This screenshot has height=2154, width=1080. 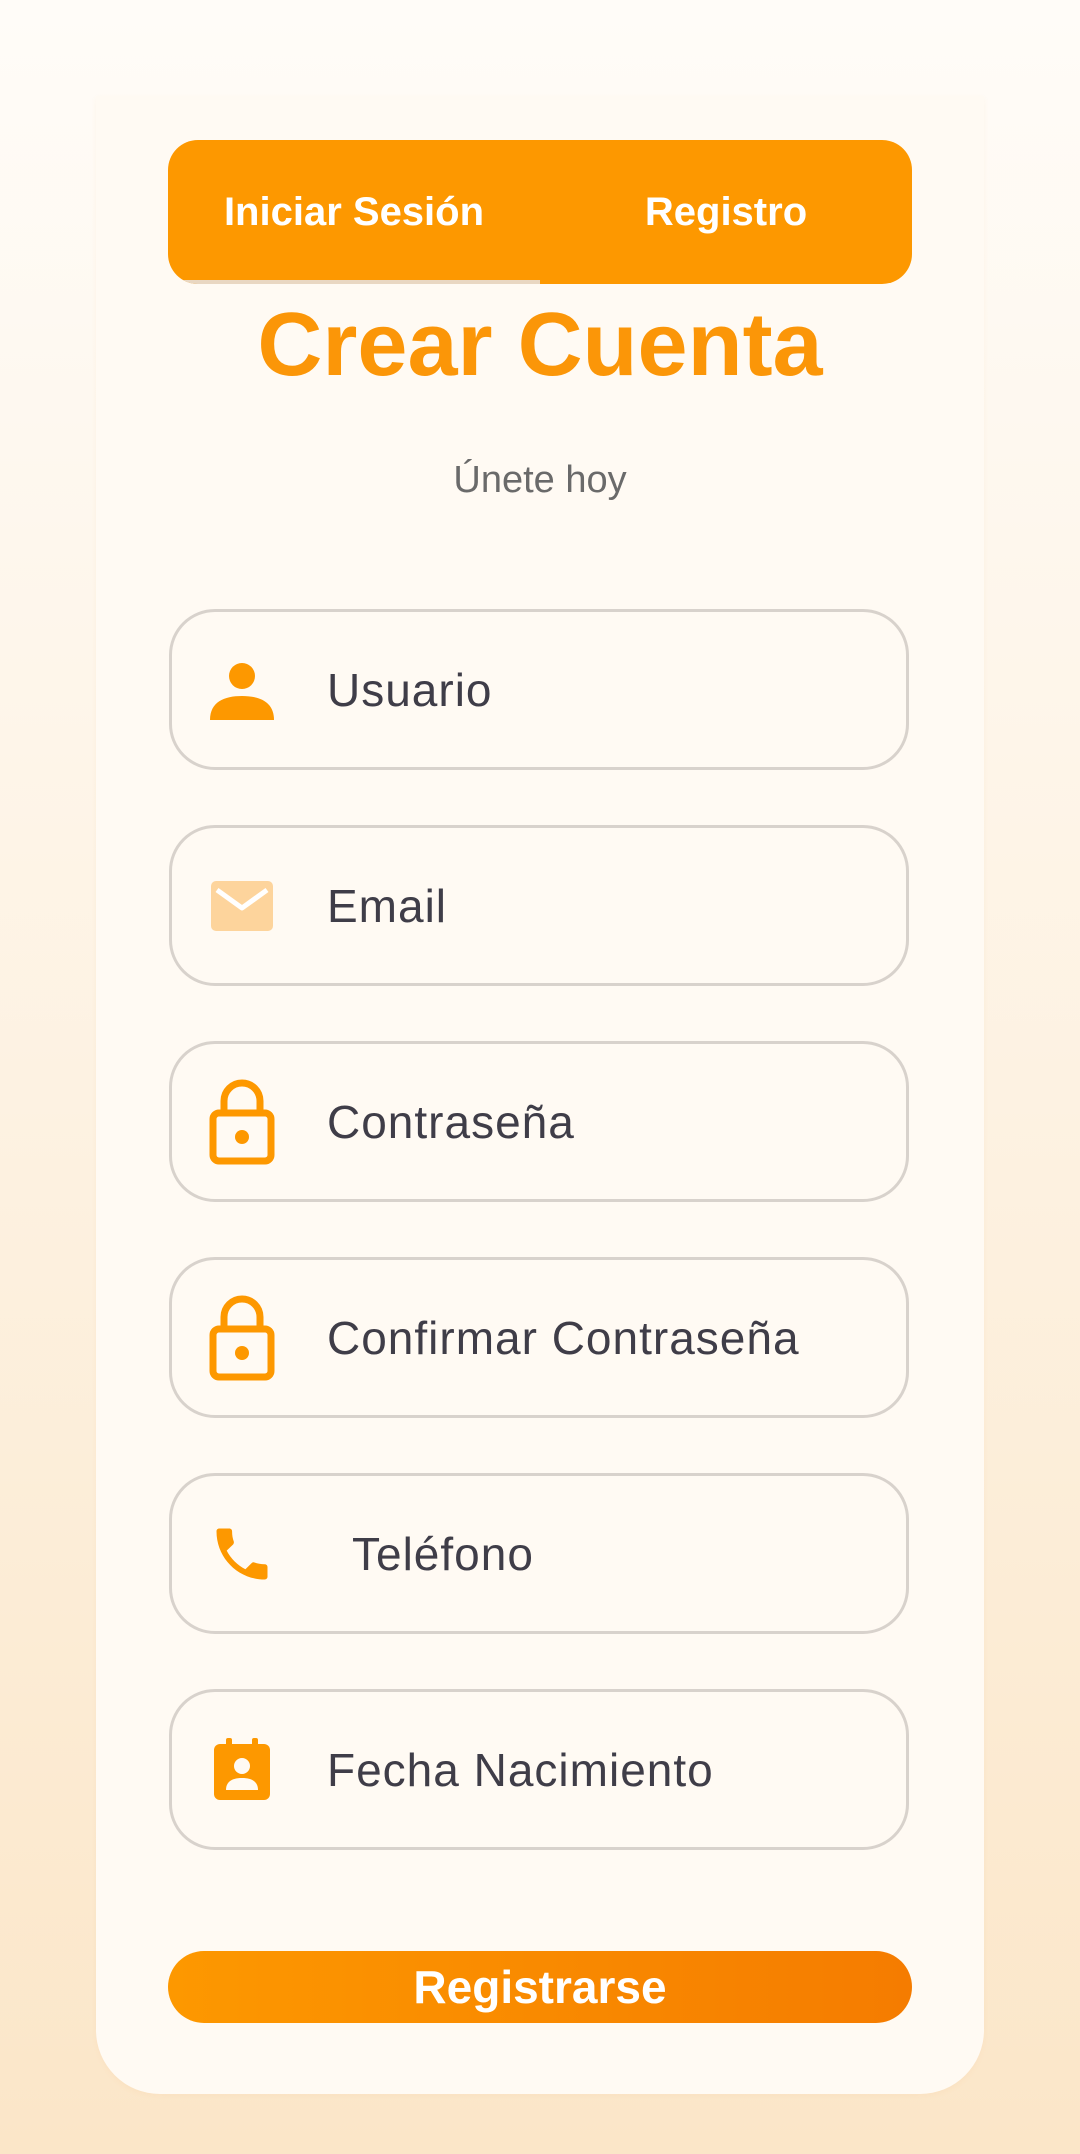 What do you see at coordinates (410, 689) in the screenshot?
I see `username-placeholder: Usuario` at bounding box center [410, 689].